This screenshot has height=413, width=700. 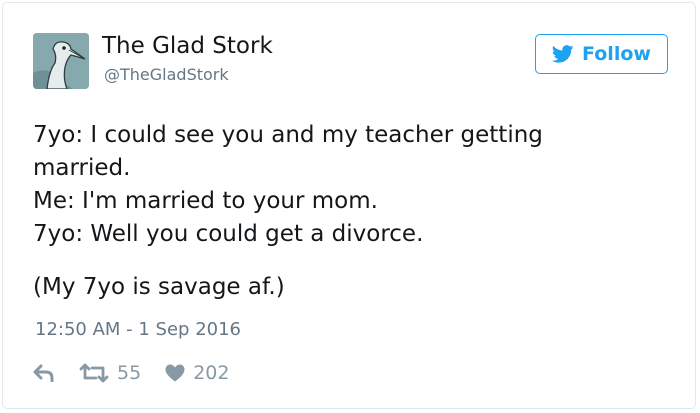 What do you see at coordinates (138, 329) in the screenshot?
I see `tweet-timestamp: 12:50 AM - 1 Sep 2016` at bounding box center [138, 329].